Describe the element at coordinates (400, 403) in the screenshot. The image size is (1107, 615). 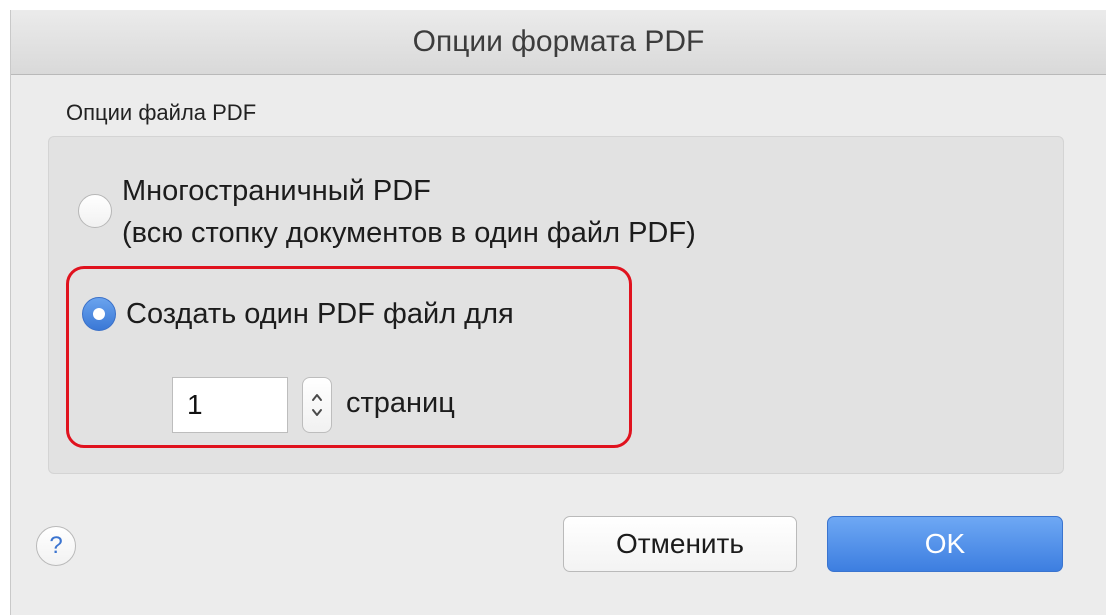
I see `pages-unit-label: страниц` at that location.